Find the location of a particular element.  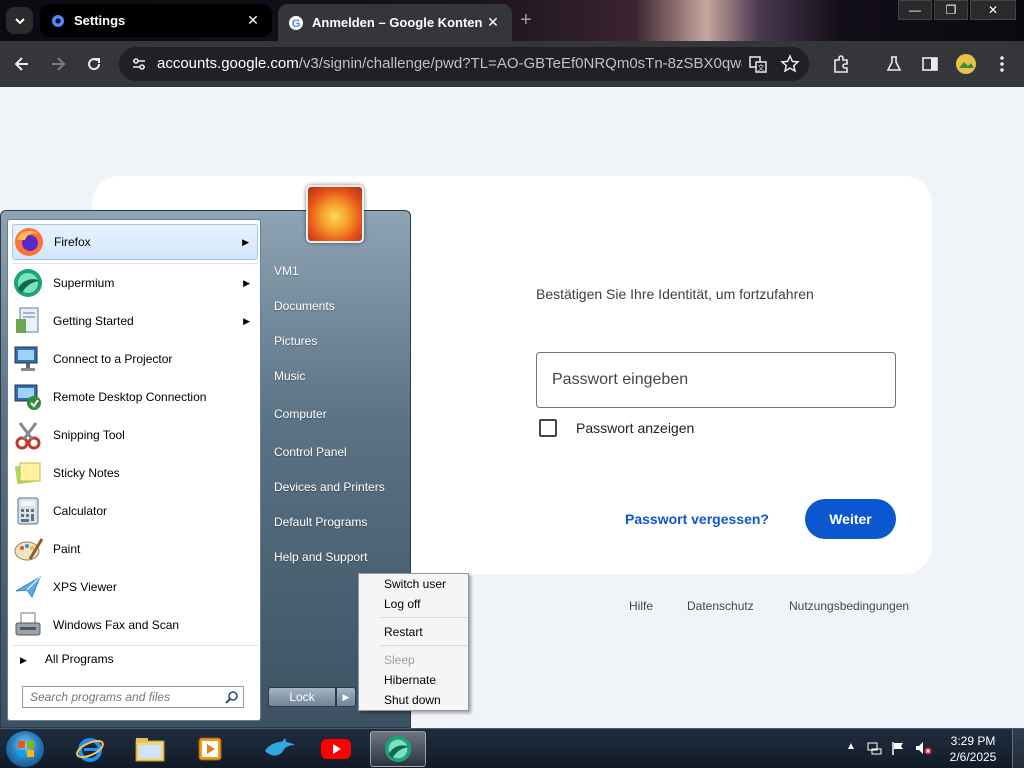

password-field is located at coordinates (716, 380).